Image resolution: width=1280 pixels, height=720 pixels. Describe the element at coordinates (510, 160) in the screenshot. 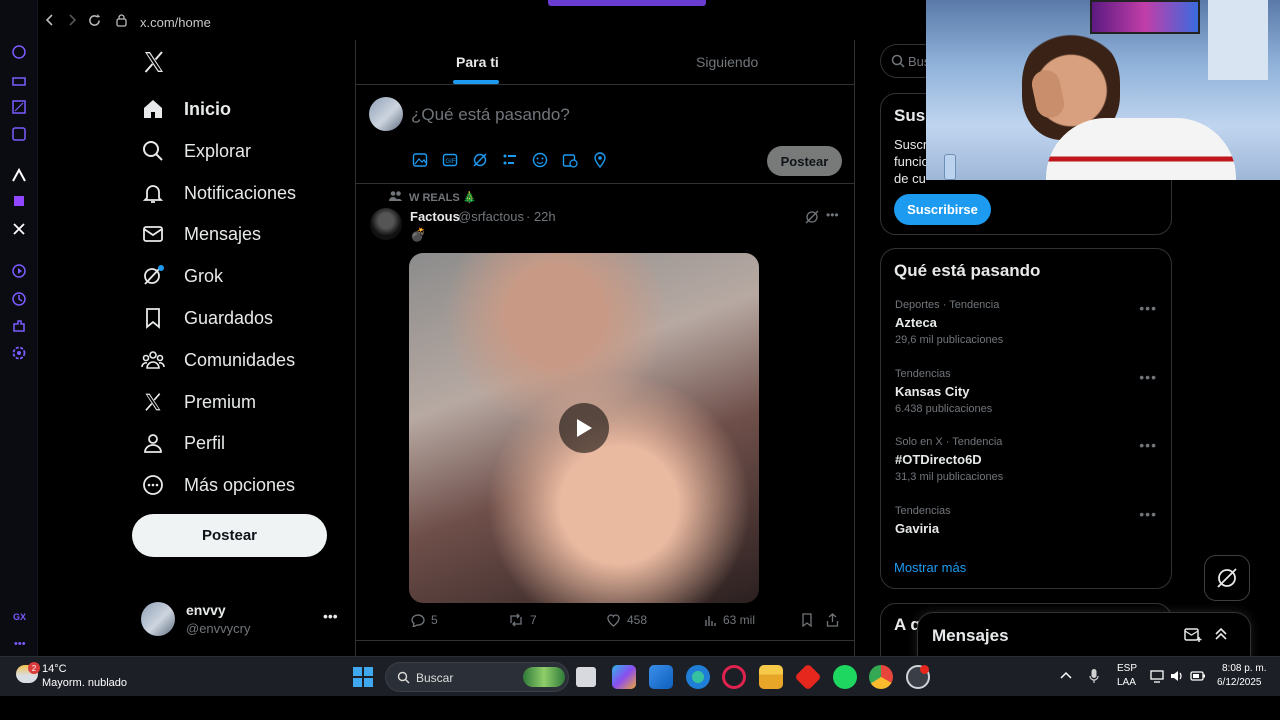

I see `poll-icon` at that location.